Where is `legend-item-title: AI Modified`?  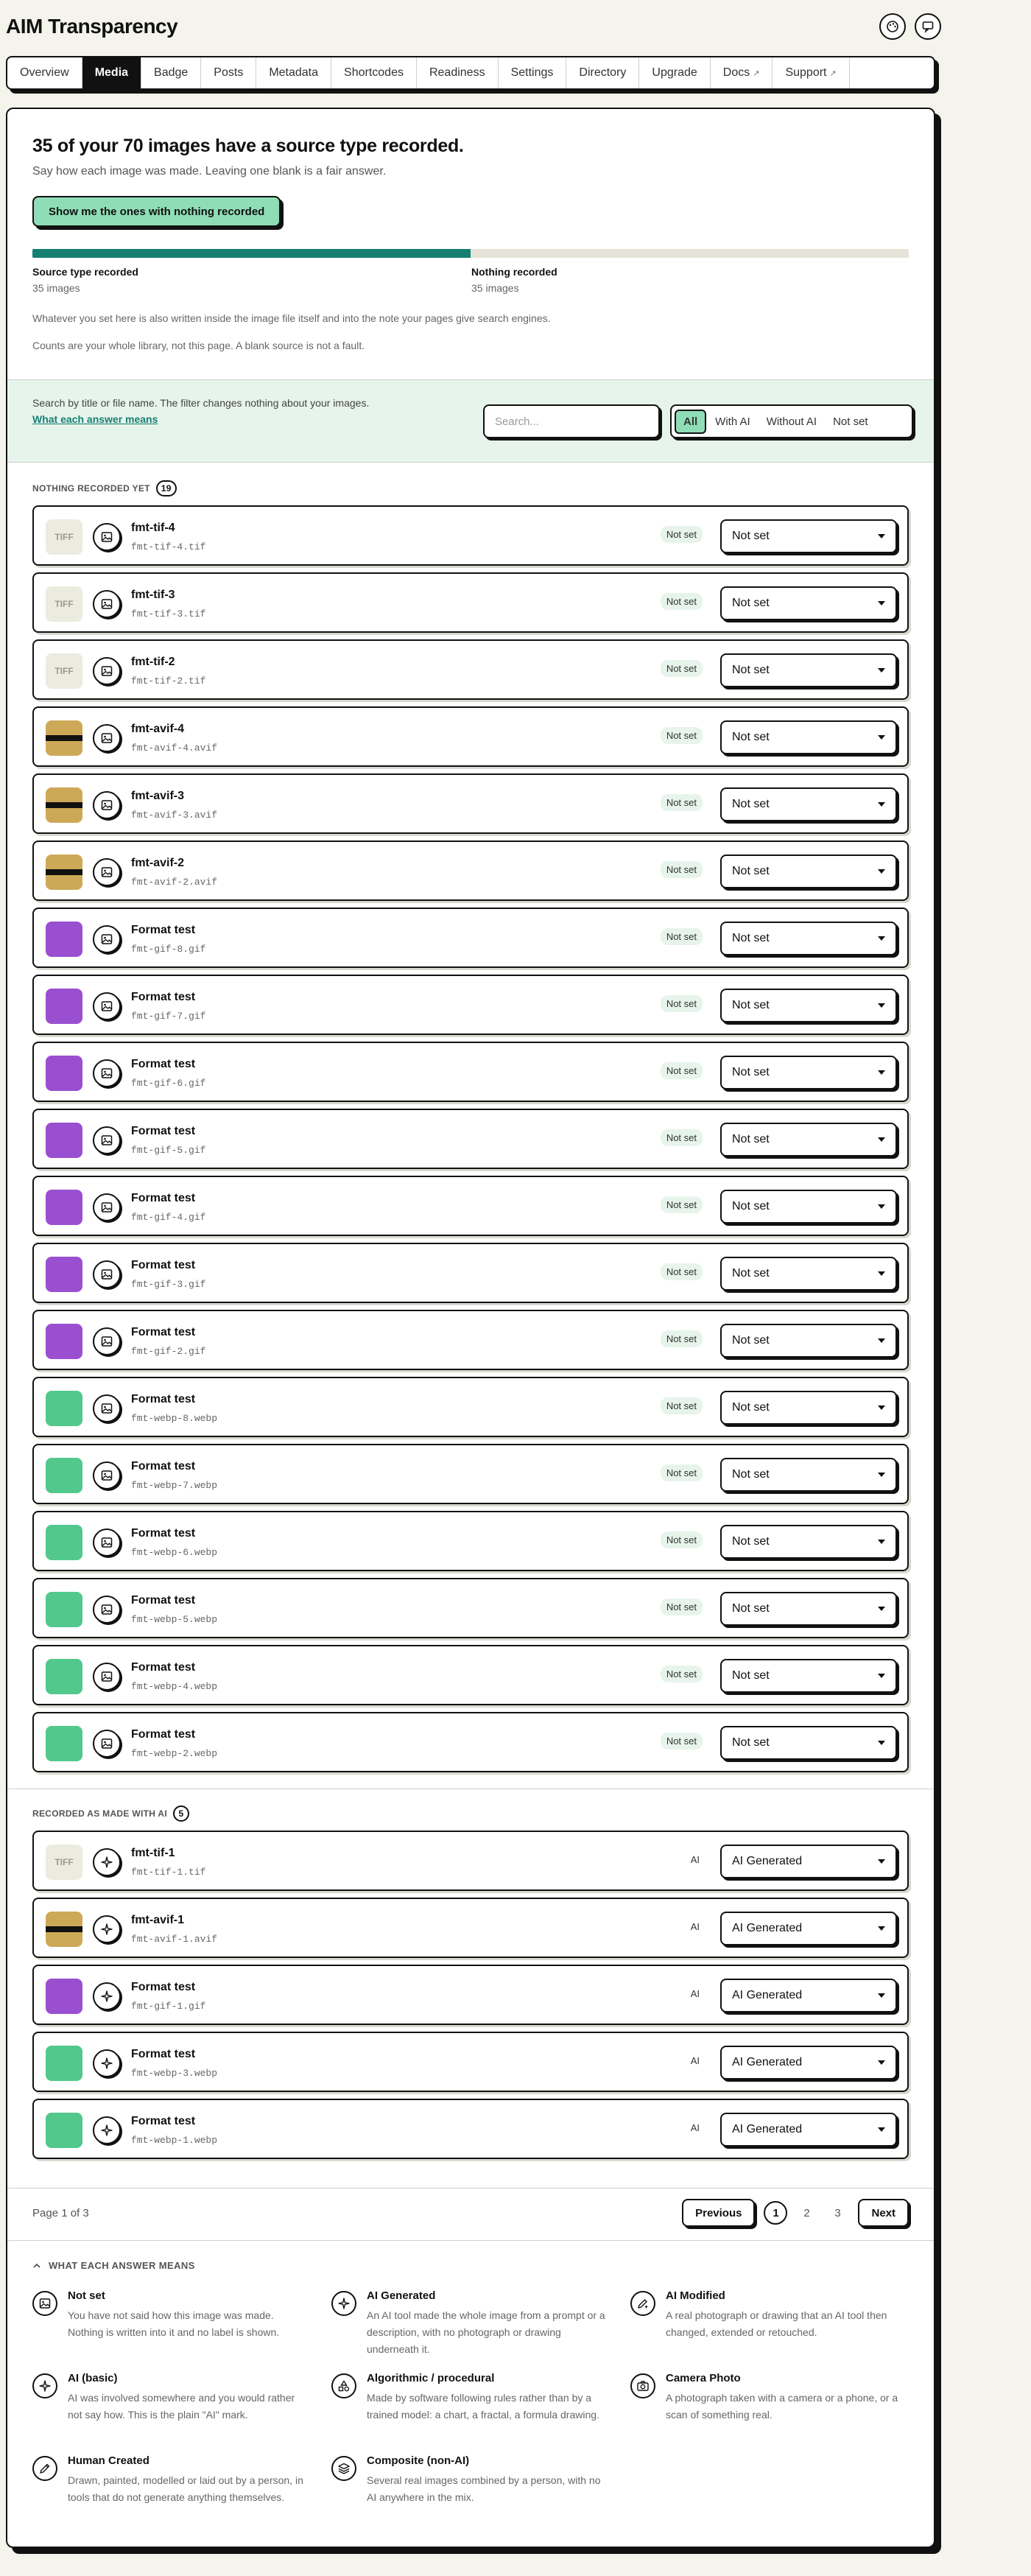
legend-item-title: AI Modified is located at coordinates (695, 2295).